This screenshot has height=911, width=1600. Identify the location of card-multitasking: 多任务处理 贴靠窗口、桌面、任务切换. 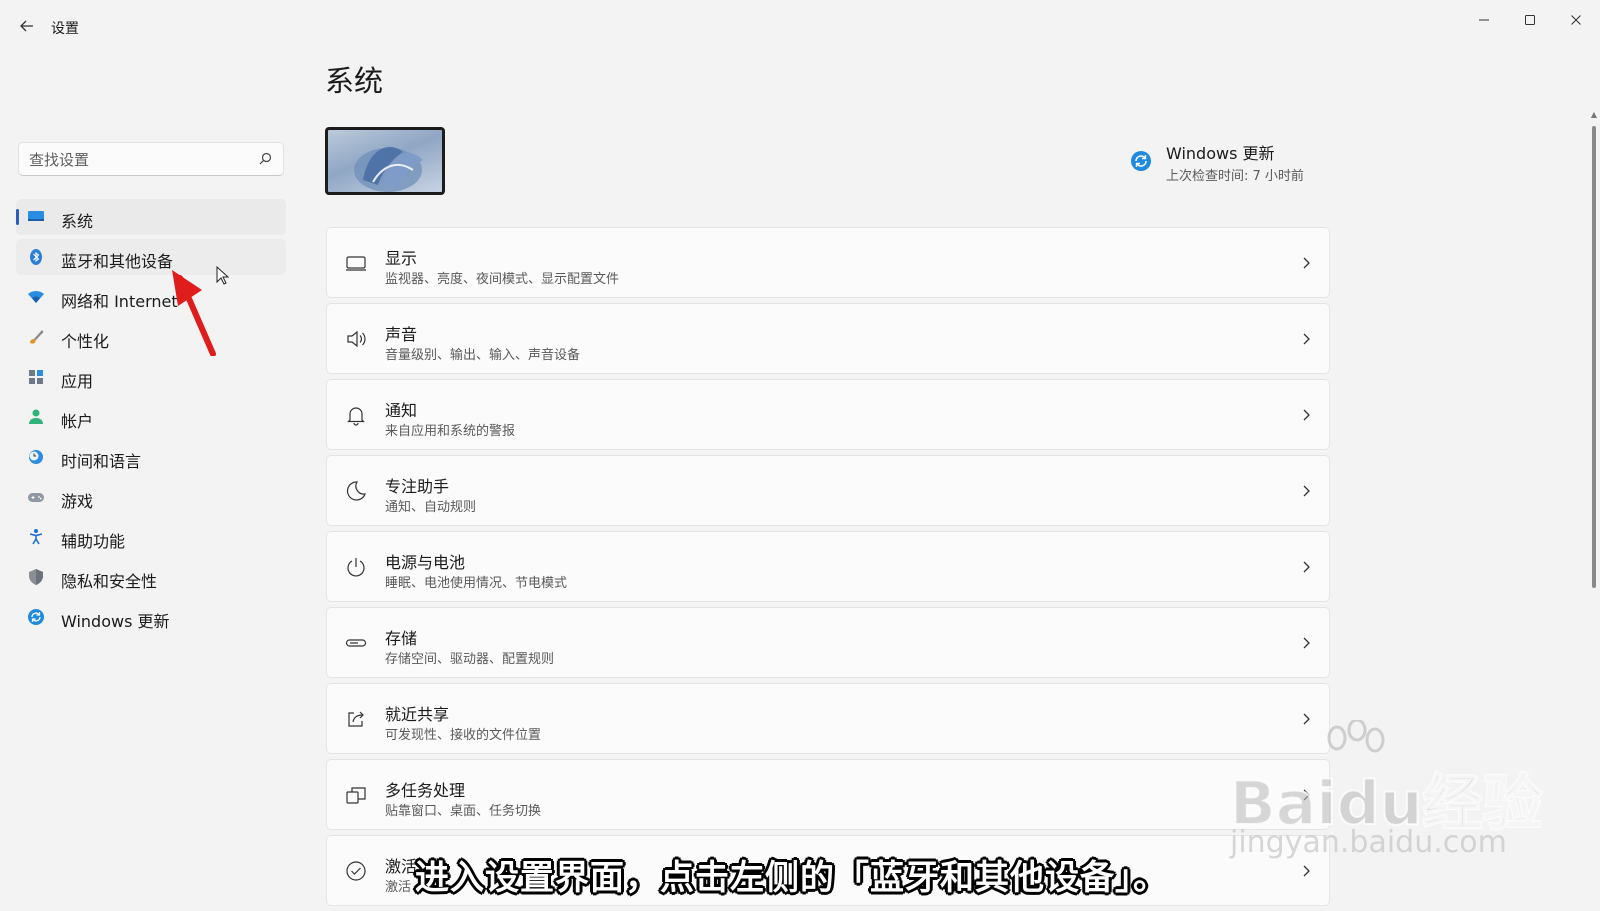
(828, 794).